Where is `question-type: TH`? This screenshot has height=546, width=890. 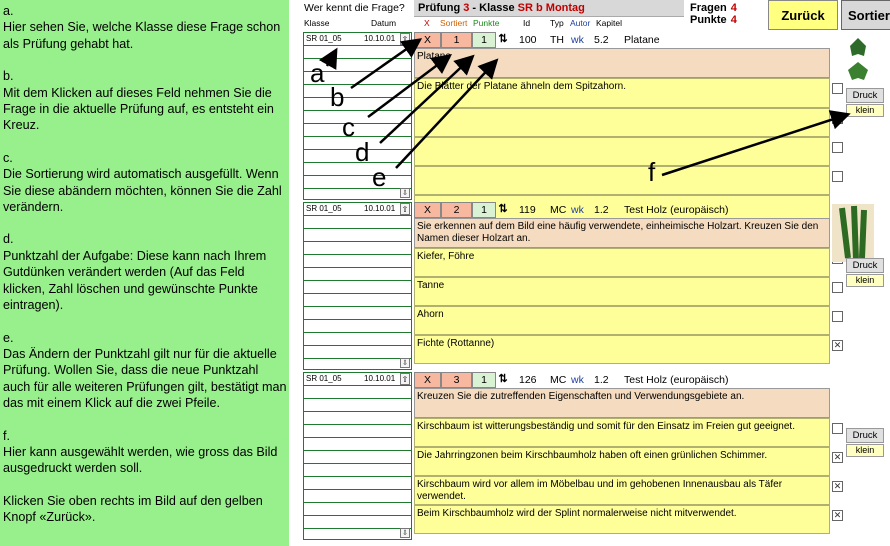 question-type: TH is located at coordinates (557, 40).